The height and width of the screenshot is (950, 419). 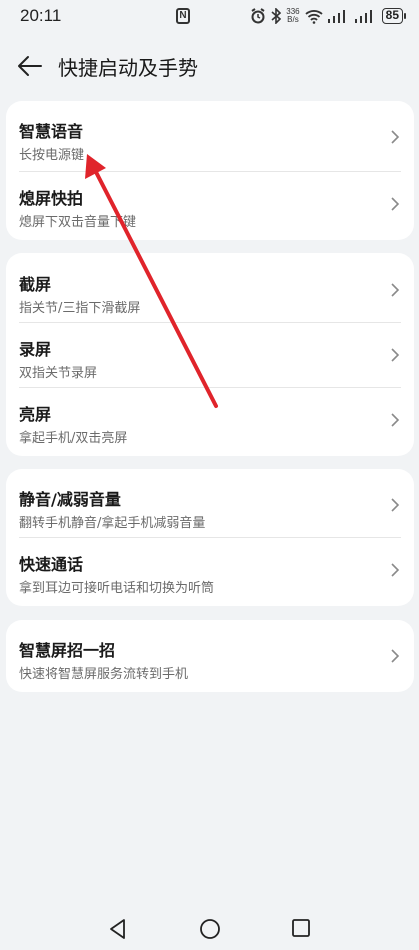 What do you see at coordinates (210, 420) in the screenshot?
I see `list-item-wake-screen: 亮屏 拿起手机/双击亮屏` at bounding box center [210, 420].